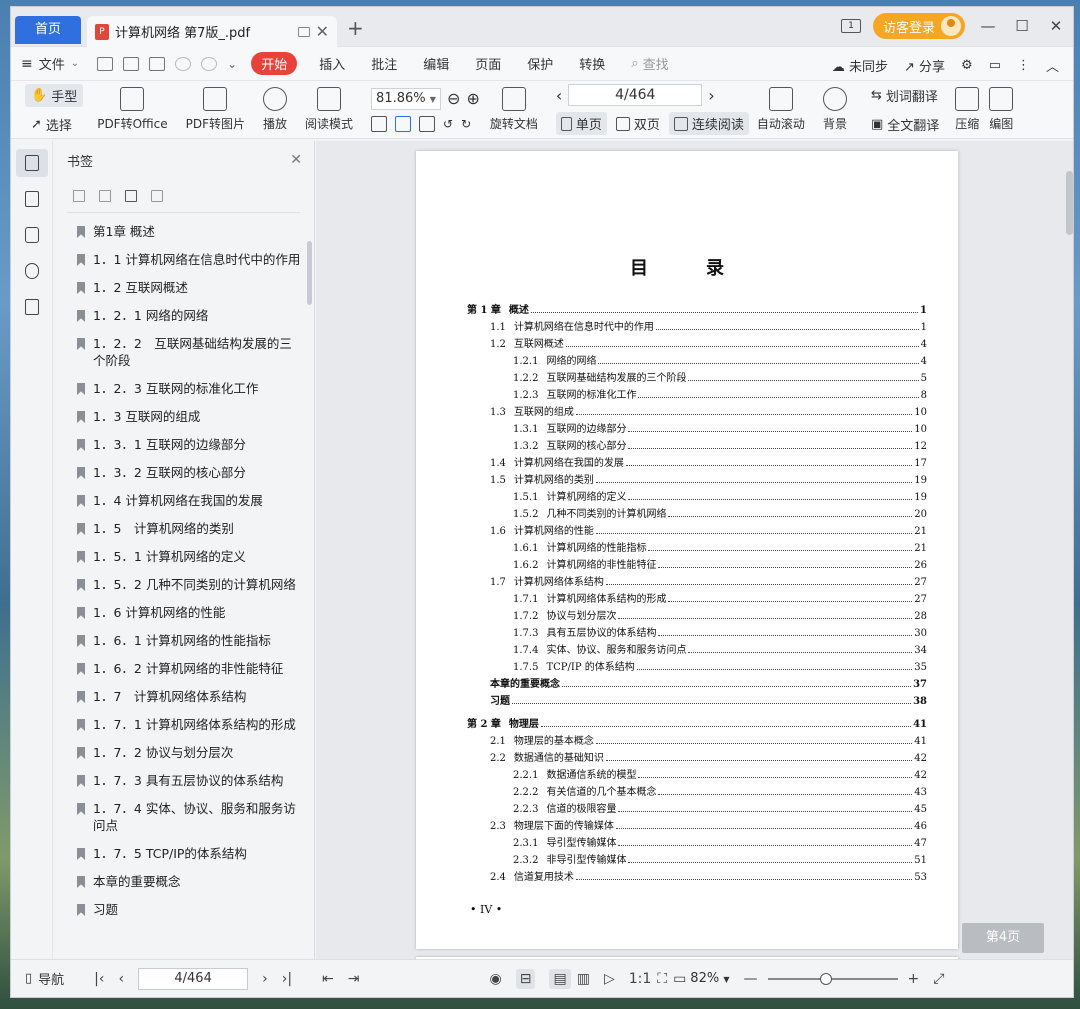  Describe the element at coordinates (190, 287) in the screenshot. I see `bookmark-item: 1．2 互联网概述` at that location.